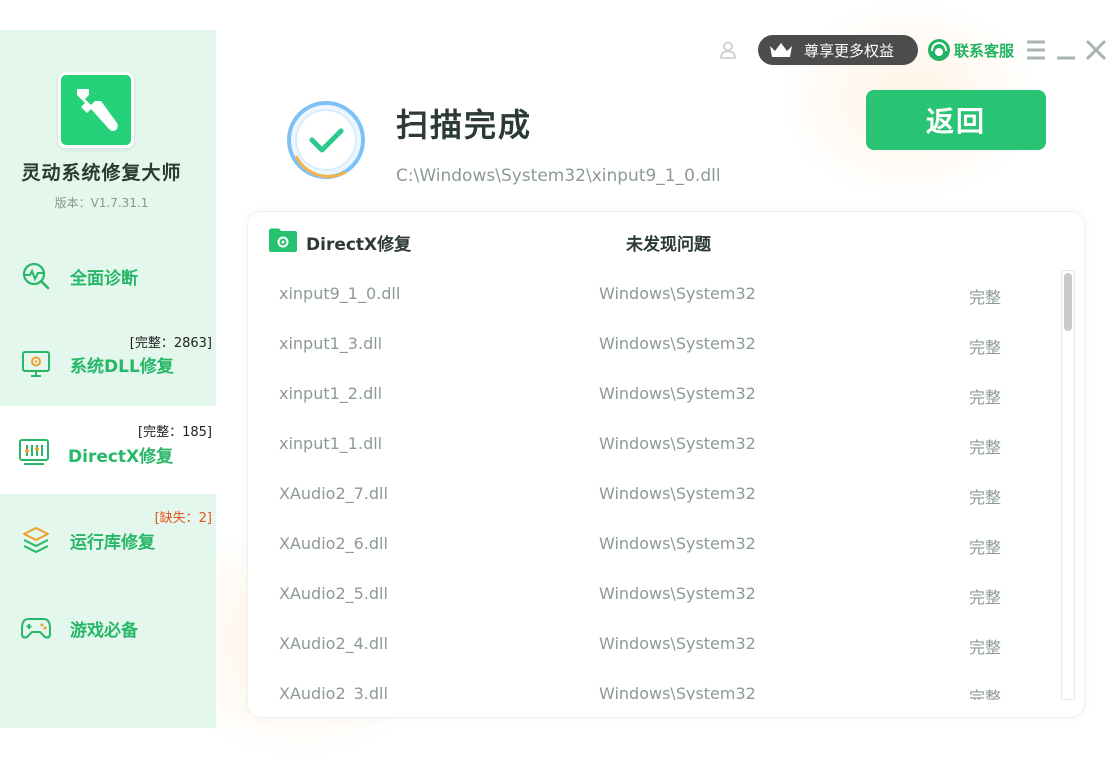  I want to click on sidebar-item-label: 系统DLL修复, so click(122, 367).